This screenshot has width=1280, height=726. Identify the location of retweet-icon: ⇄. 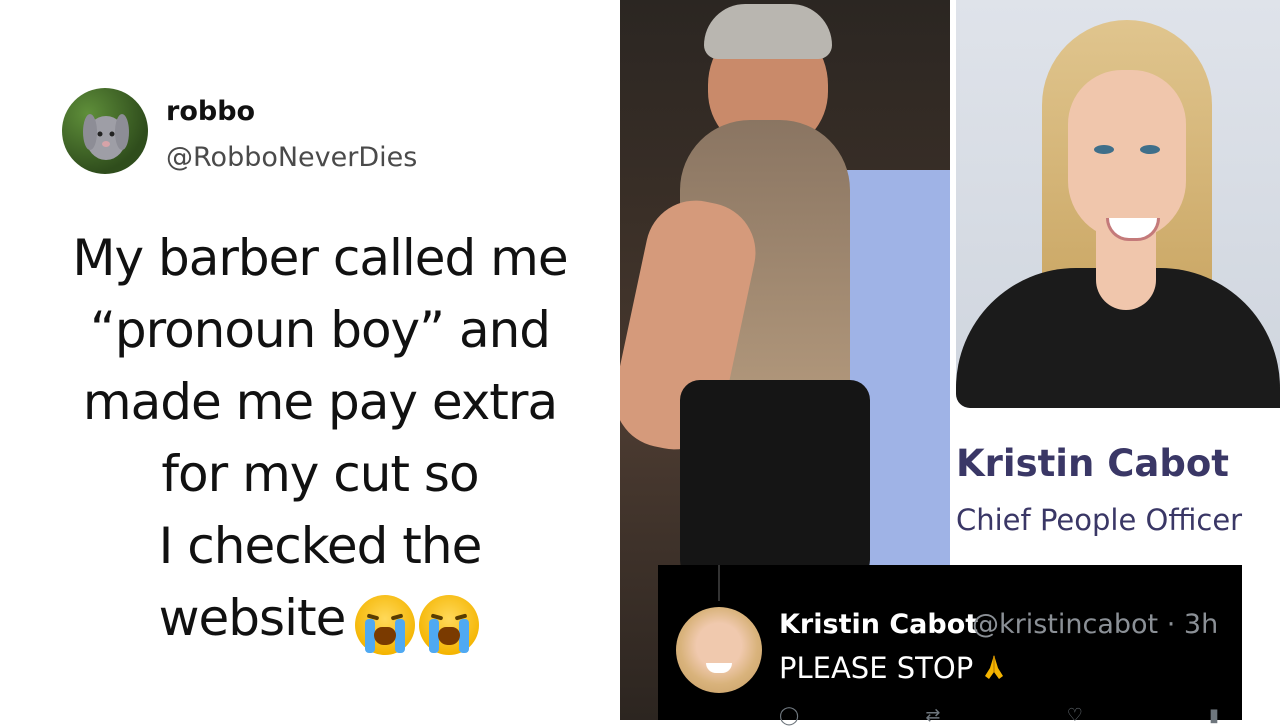
(932, 715).